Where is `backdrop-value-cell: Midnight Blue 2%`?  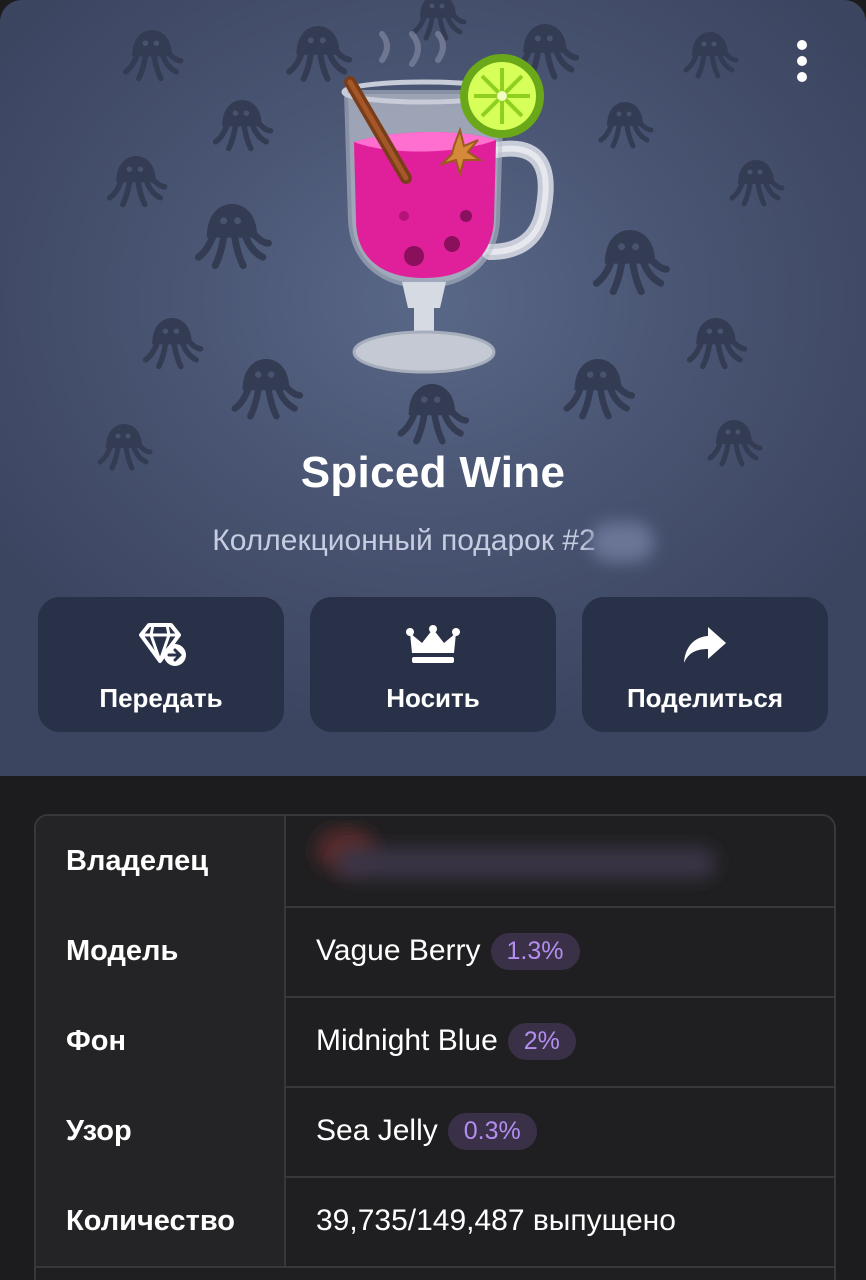
backdrop-value-cell: Midnight Blue 2% is located at coordinates (561, 1041).